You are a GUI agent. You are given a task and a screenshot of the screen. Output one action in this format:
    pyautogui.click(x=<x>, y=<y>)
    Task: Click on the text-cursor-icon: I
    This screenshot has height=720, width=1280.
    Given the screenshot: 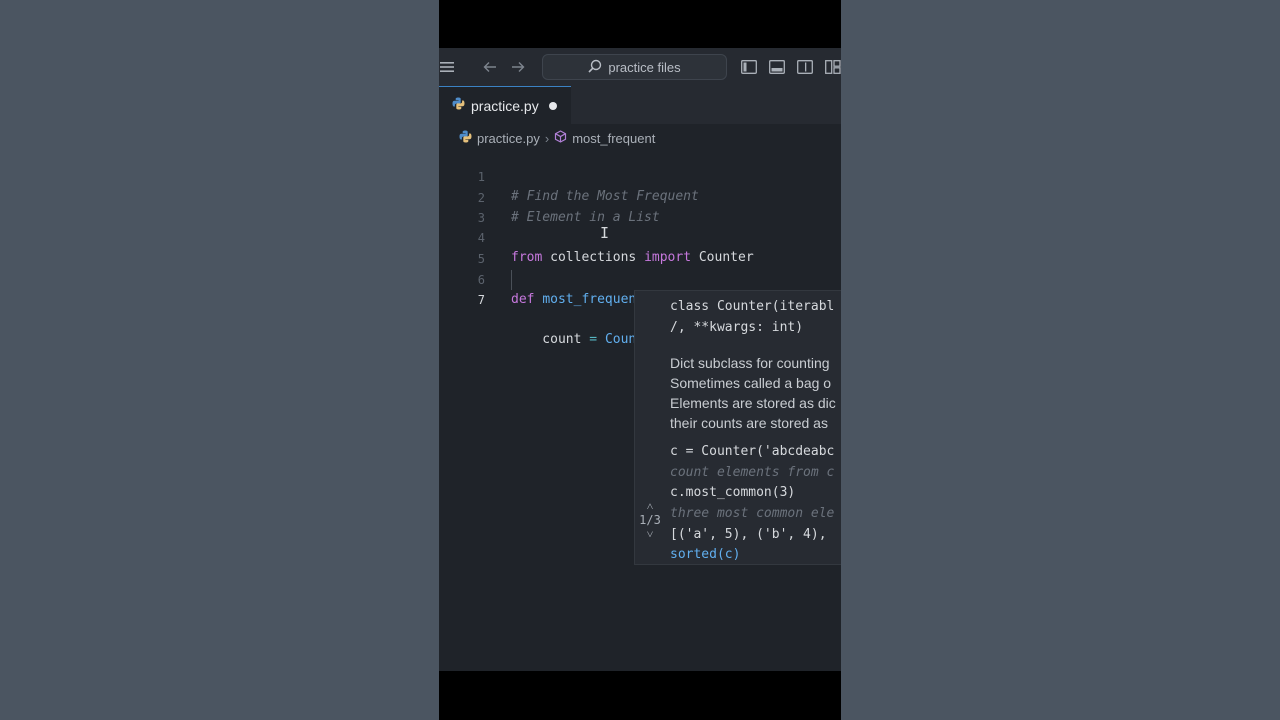 What is the action you would take?
    pyautogui.click(x=605, y=233)
    